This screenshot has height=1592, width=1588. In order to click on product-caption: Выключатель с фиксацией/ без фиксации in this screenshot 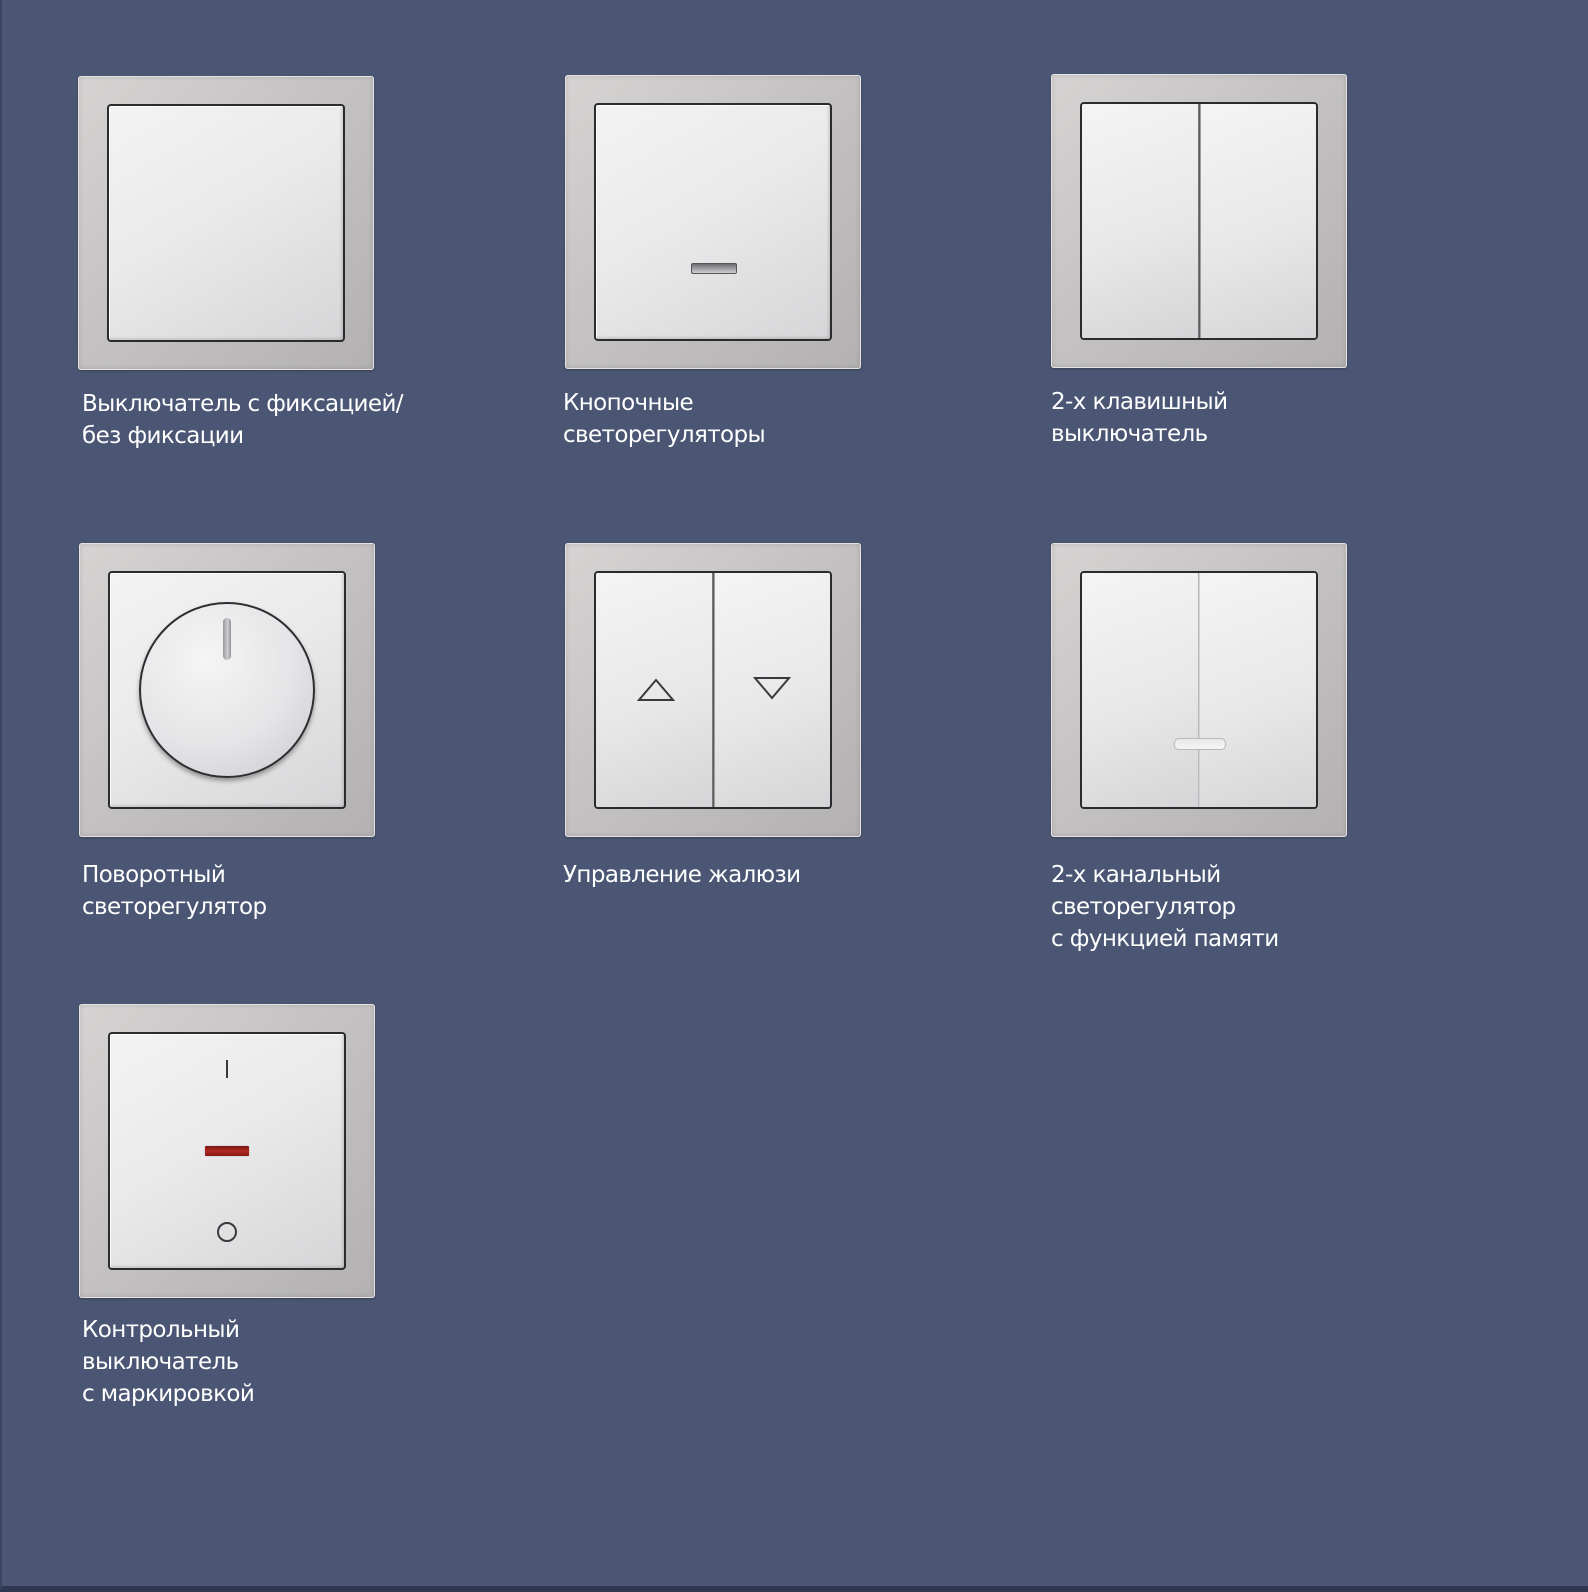, I will do `click(252, 420)`.